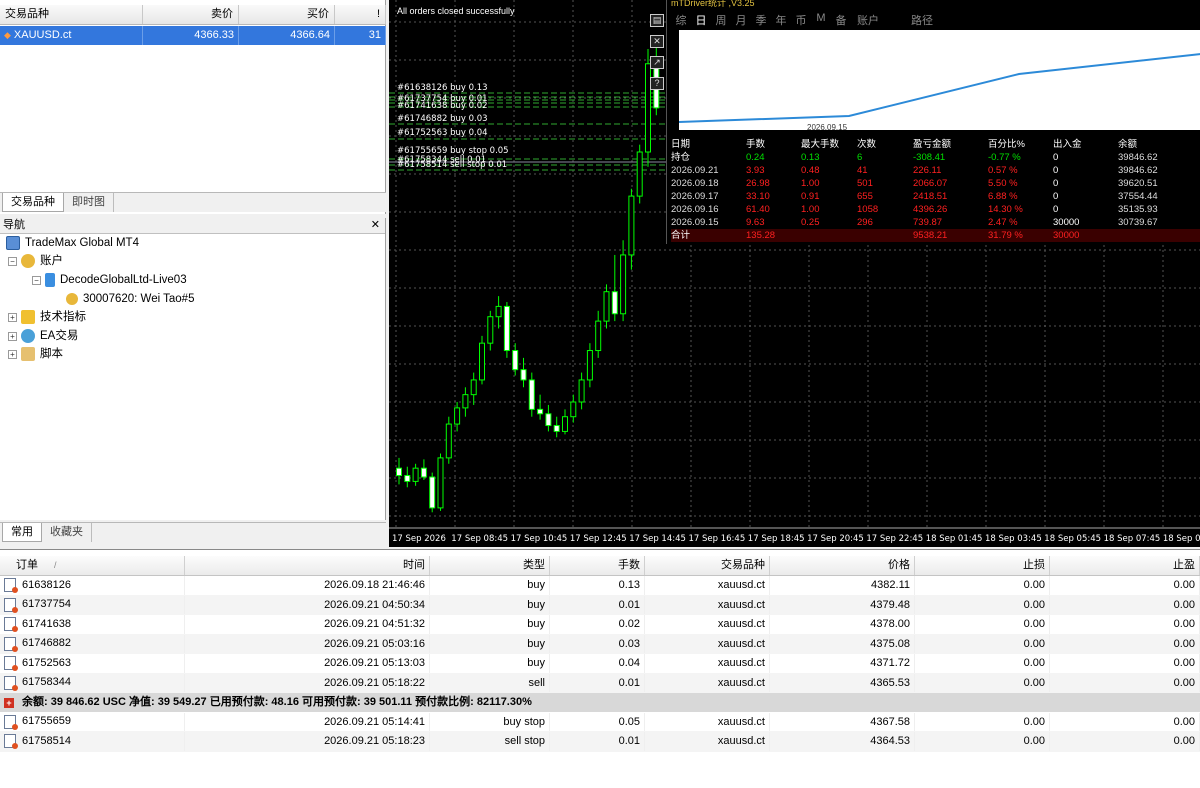 The image size is (1200, 788). Describe the element at coordinates (109, 280) in the screenshot. I see `tree-server: − DecodeGlobalLtd-Live03` at that location.